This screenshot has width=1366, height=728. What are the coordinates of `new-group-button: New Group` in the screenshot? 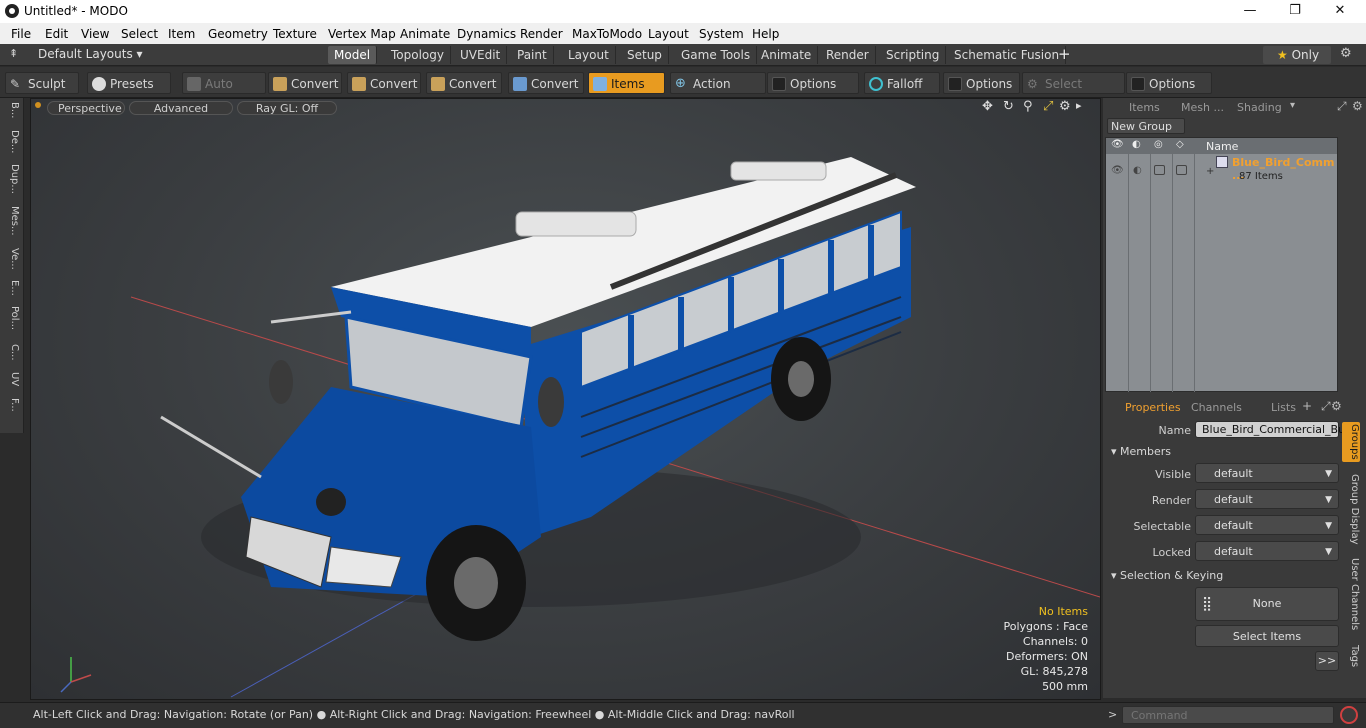 It's located at (1146, 126).